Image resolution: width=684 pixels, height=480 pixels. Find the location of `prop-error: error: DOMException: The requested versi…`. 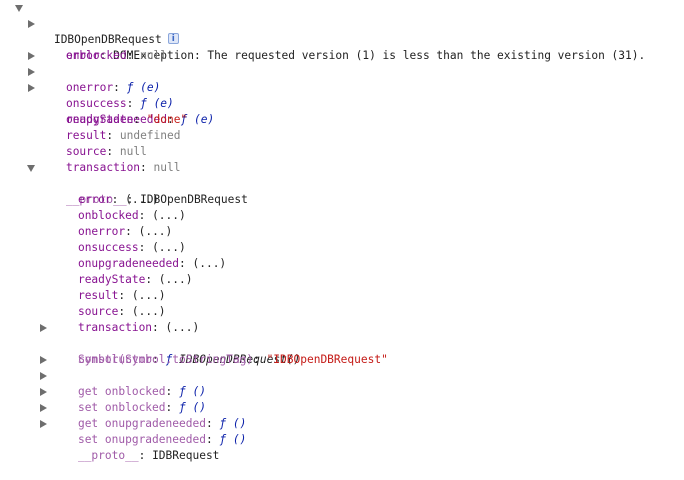

prop-error: error: DOMException: The requested versi… is located at coordinates (336, 39).